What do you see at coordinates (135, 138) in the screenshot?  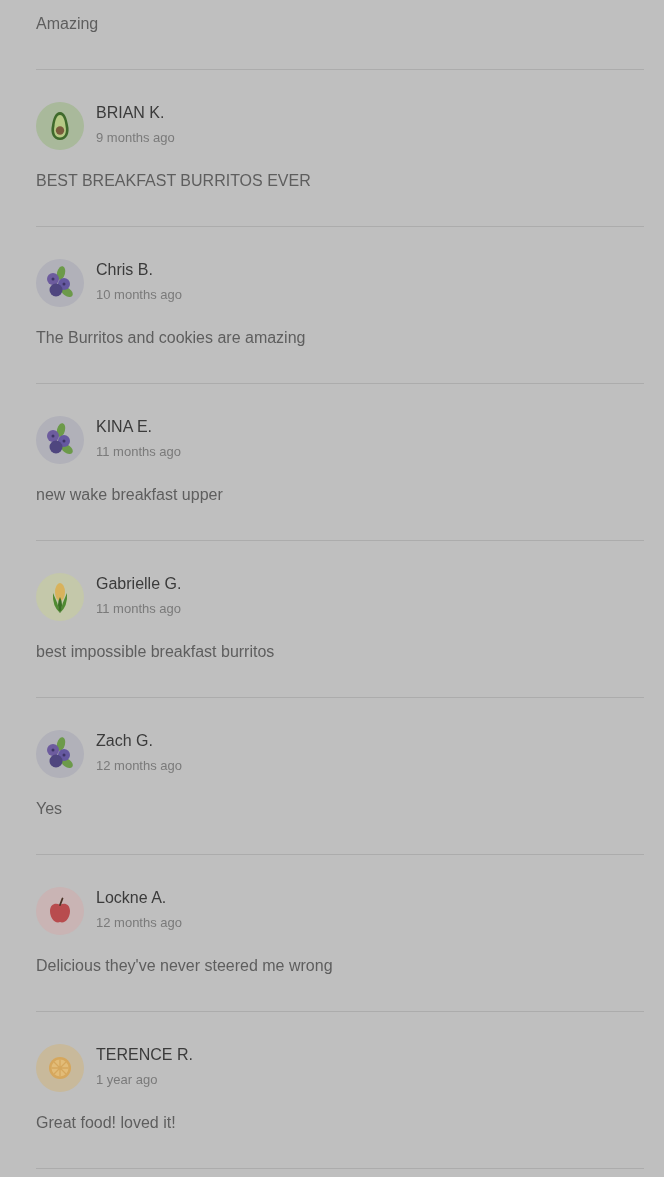 I see `review-time: 9 months ago` at bounding box center [135, 138].